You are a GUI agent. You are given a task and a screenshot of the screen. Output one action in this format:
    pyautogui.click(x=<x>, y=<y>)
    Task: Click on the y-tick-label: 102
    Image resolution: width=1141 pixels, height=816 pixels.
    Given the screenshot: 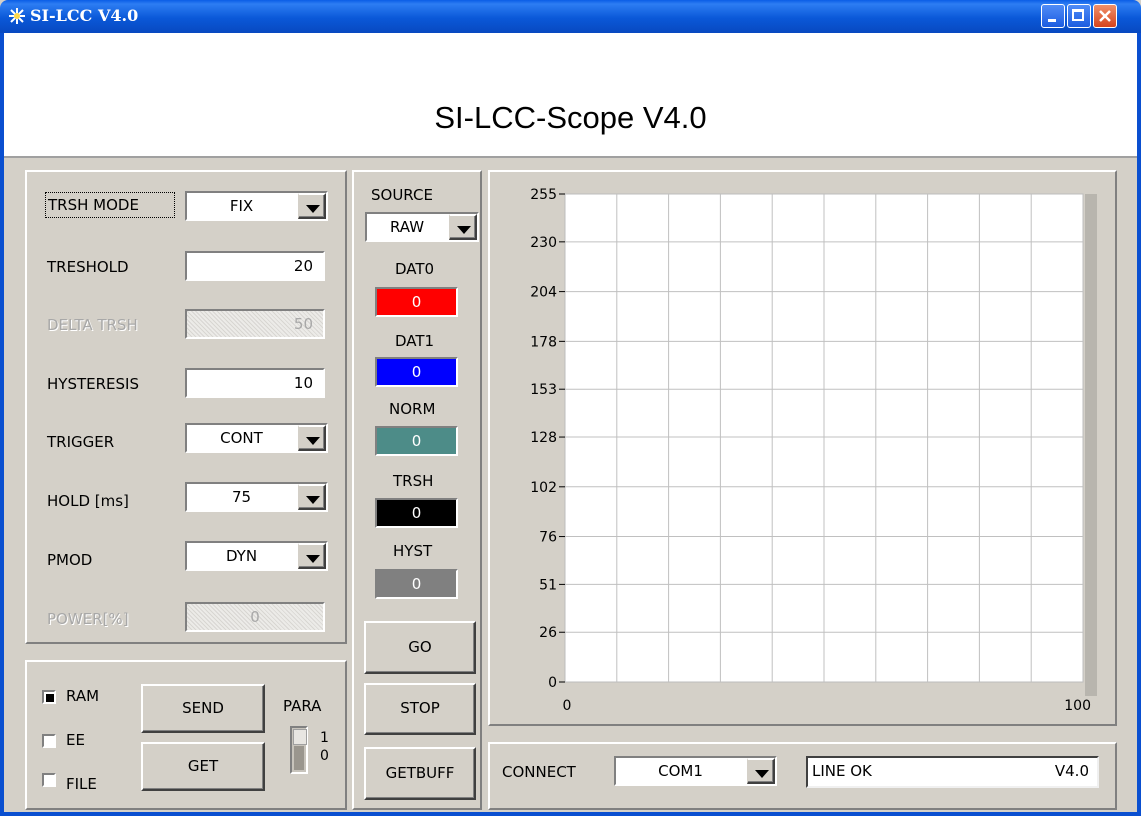 What is the action you would take?
    pyautogui.click(x=543, y=488)
    